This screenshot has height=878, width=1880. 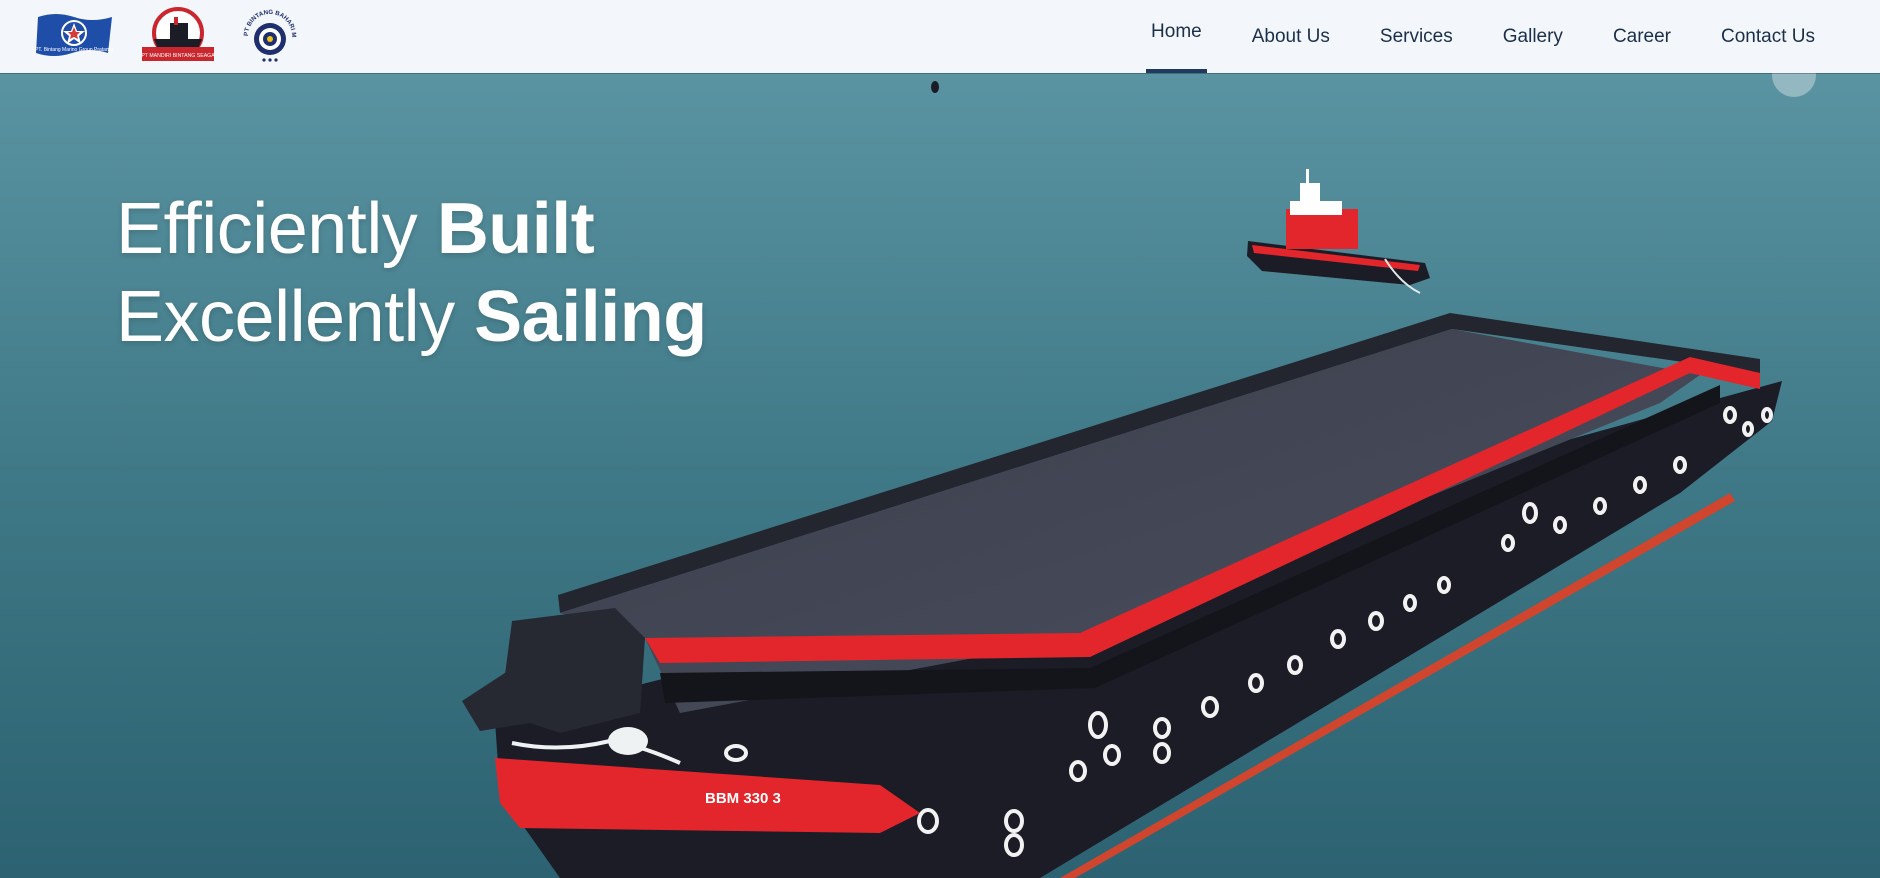 I want to click on flag-logo-caption: PT. Bintang Marino Group Pratama, so click(x=74, y=50).